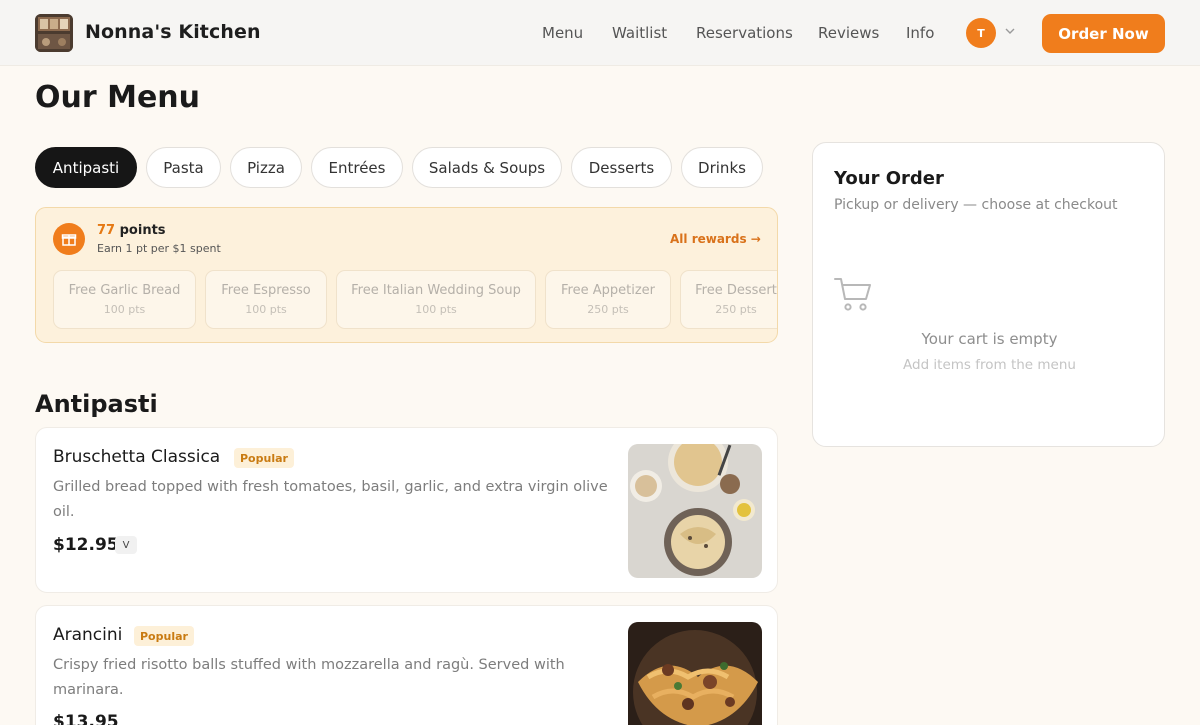 This screenshot has width=1200, height=725. I want to click on nav-link-waitlist: Waitlist, so click(639, 33).